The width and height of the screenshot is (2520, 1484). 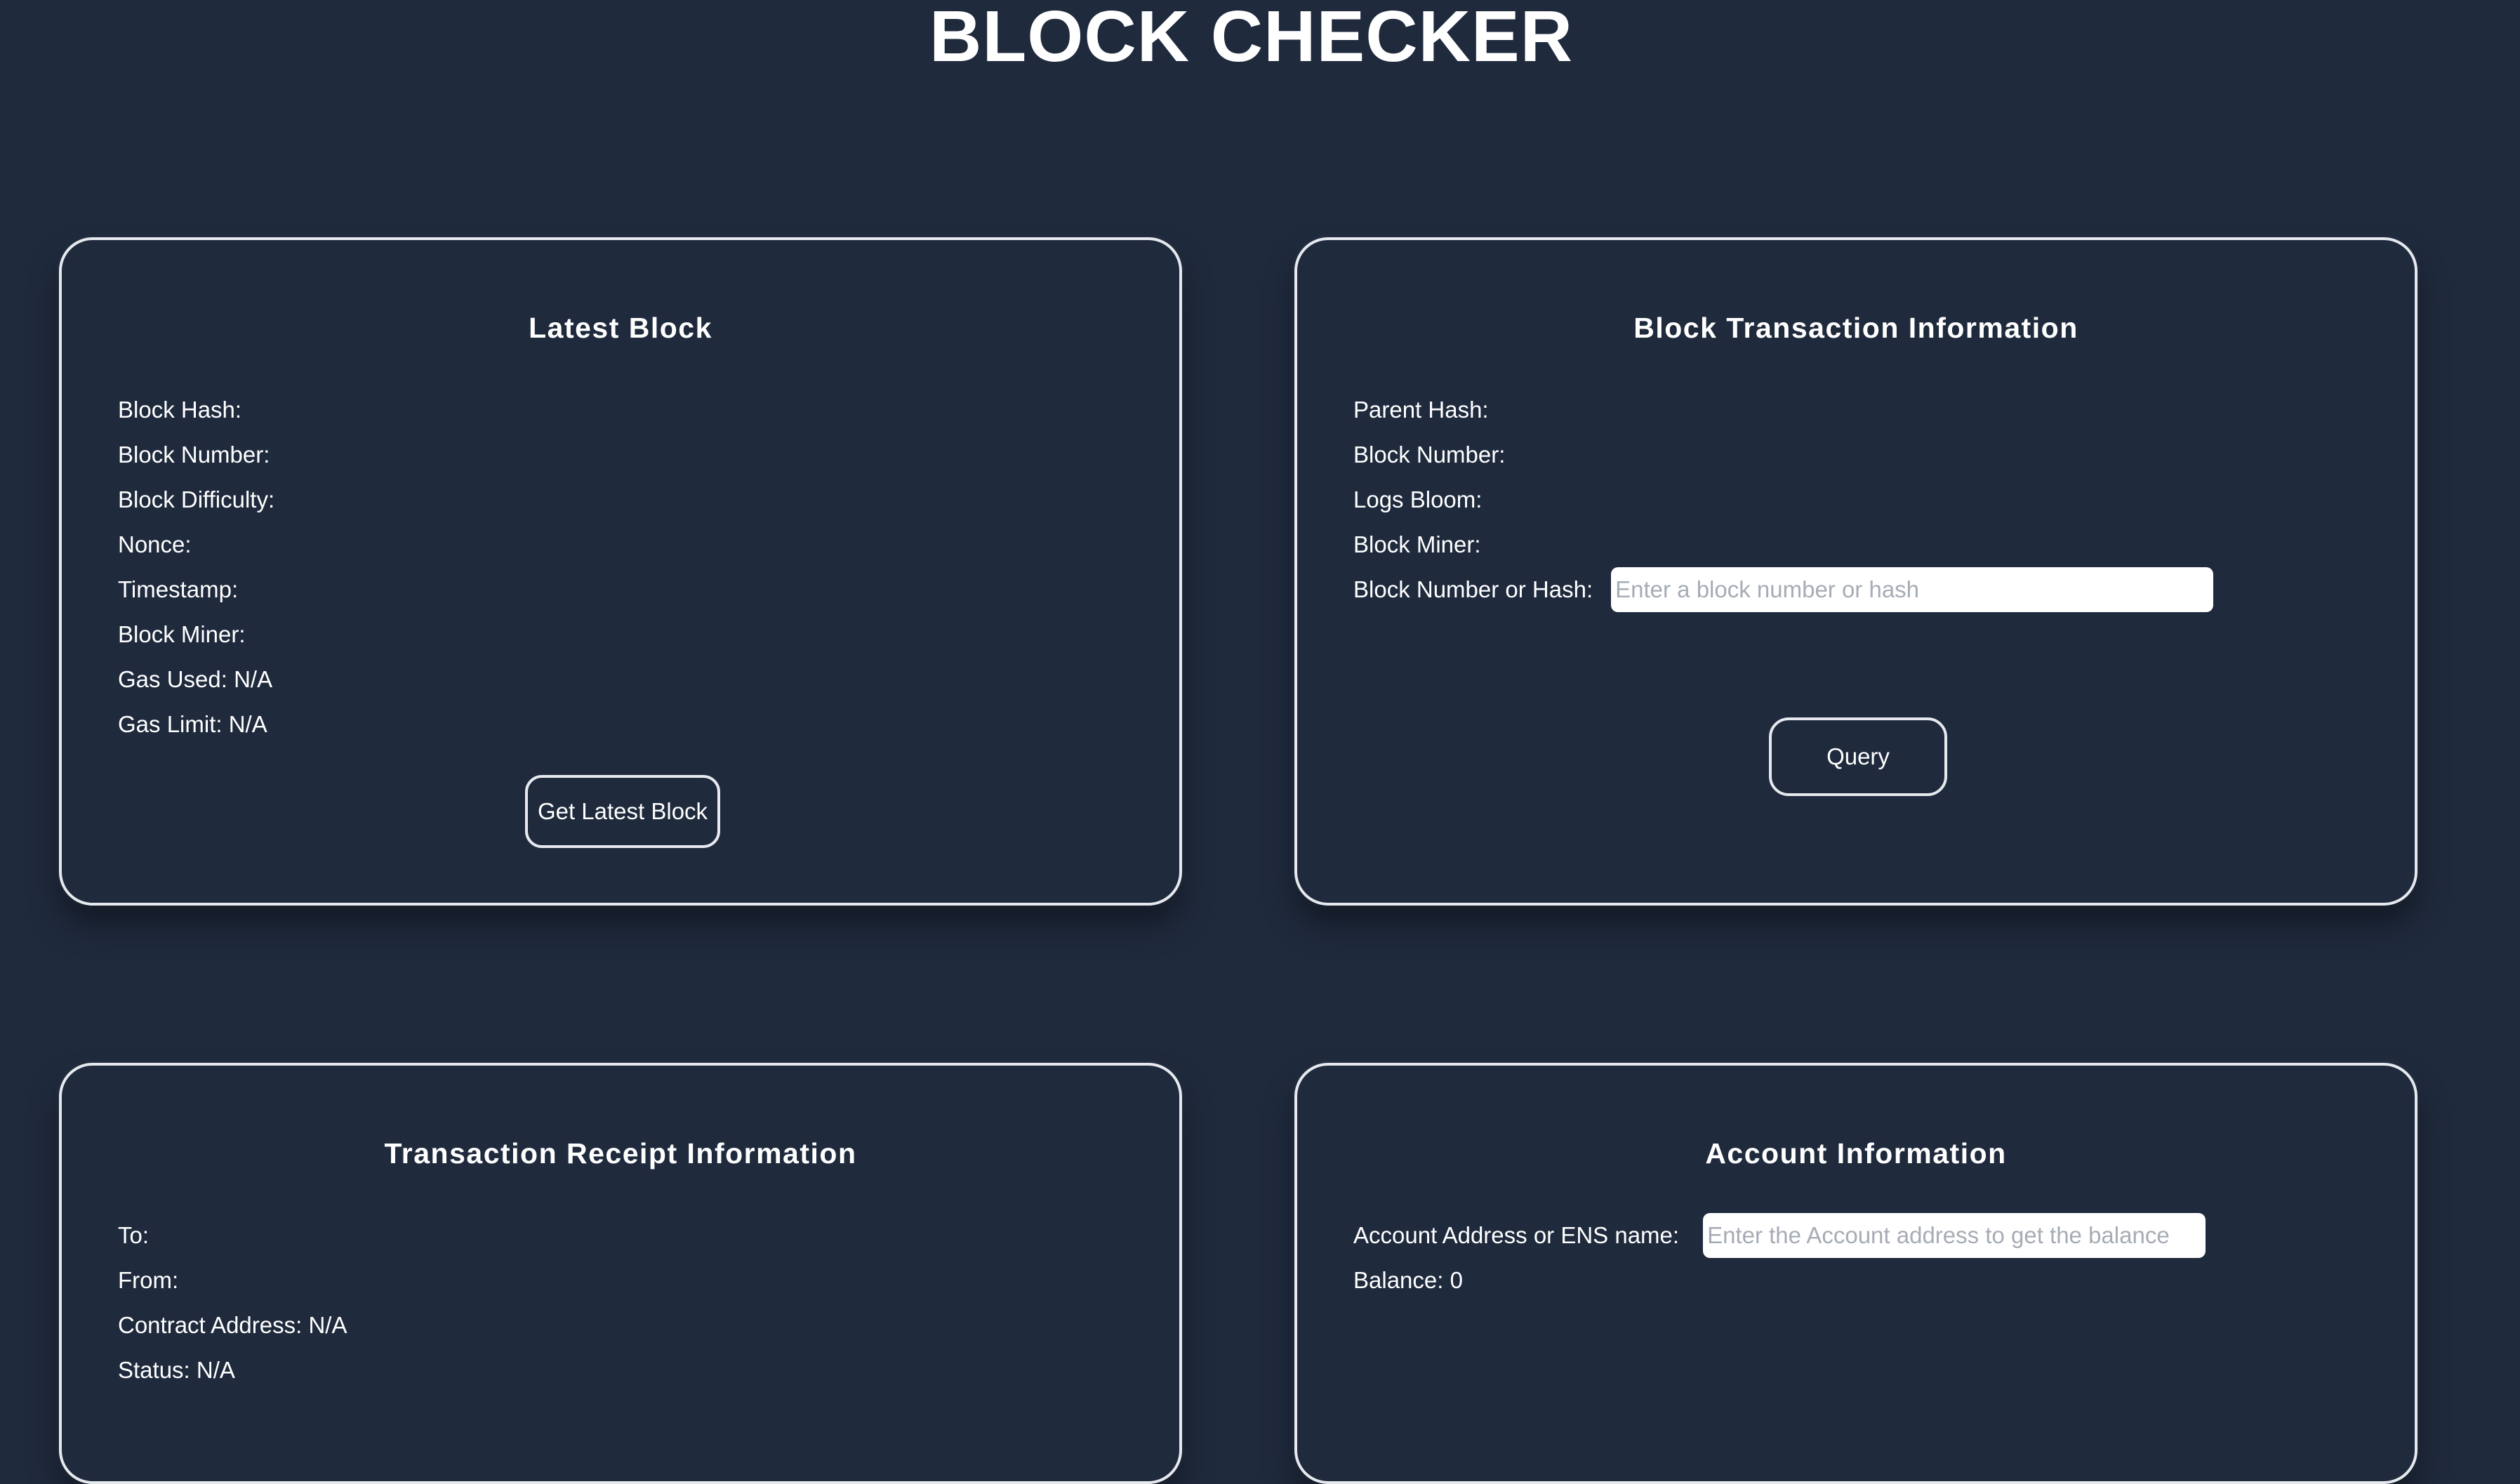 I want to click on block-number-or-hash-input, so click(x=1912, y=590).